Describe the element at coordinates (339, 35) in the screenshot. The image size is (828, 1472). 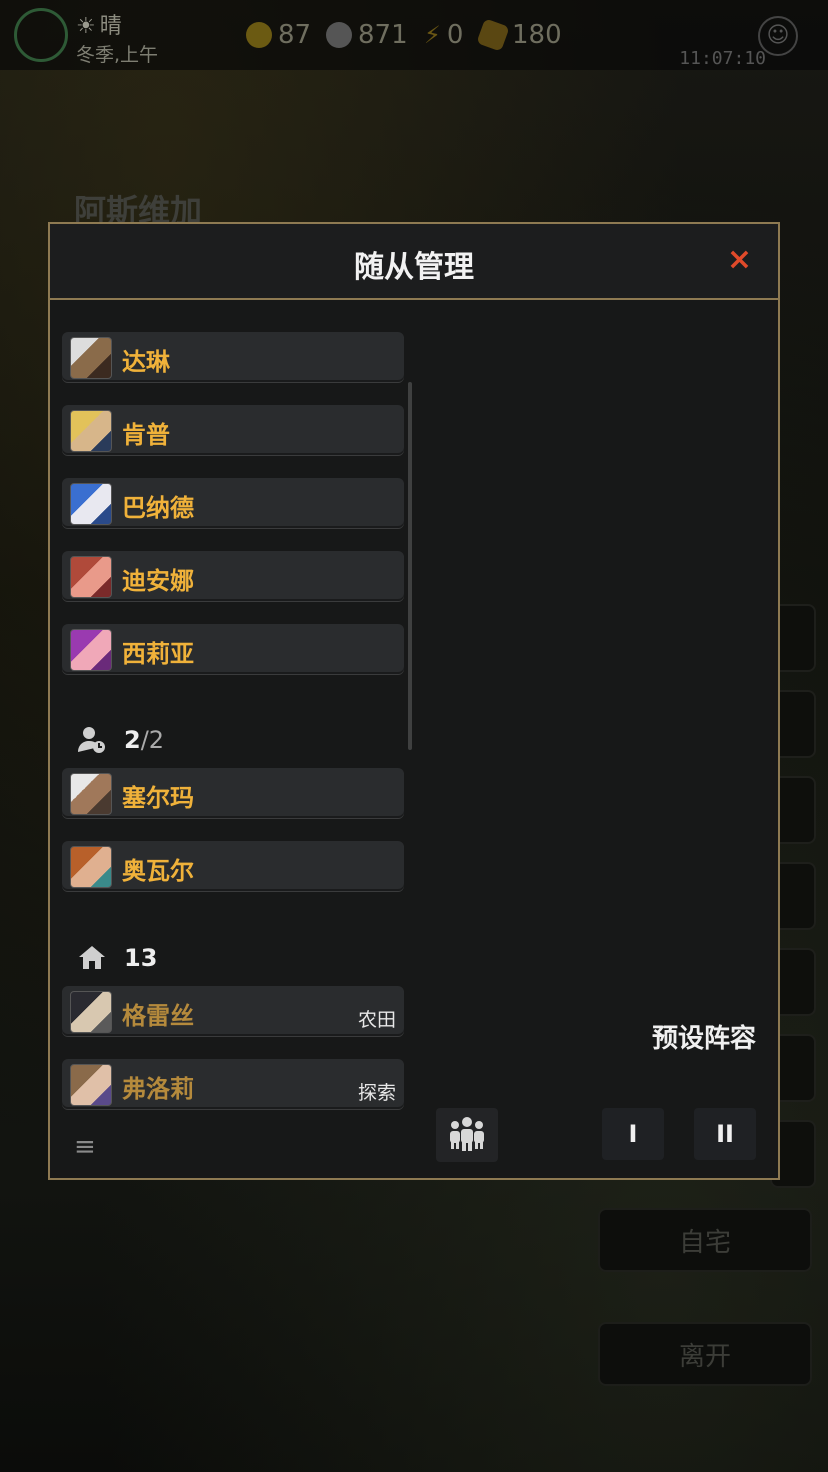
I see `silver-coin-icon` at that location.